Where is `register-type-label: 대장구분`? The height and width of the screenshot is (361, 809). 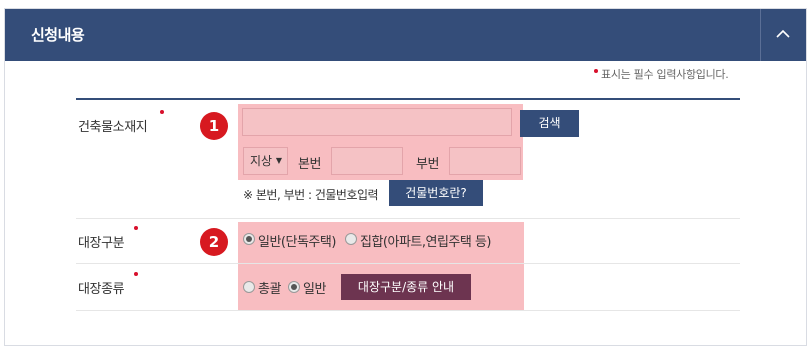 register-type-label: 대장구분 is located at coordinates (101, 243).